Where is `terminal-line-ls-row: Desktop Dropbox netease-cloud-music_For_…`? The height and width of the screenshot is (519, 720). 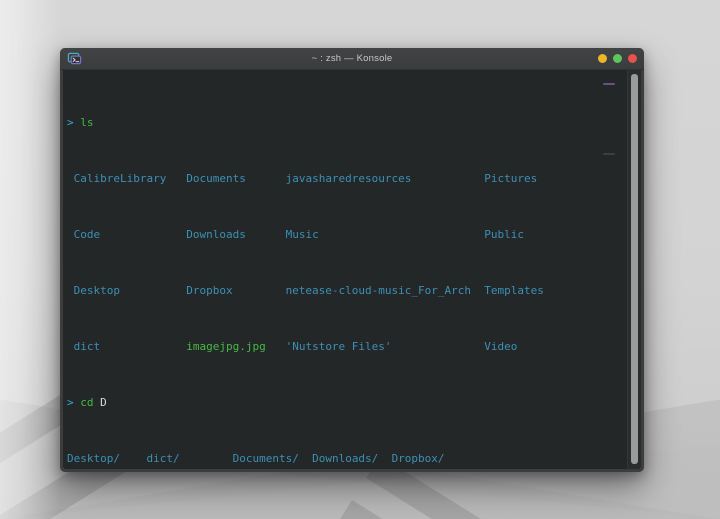
terminal-line-ls-row: Desktop Dropbox netease-cloud-music_For_… is located at coordinates (347, 291).